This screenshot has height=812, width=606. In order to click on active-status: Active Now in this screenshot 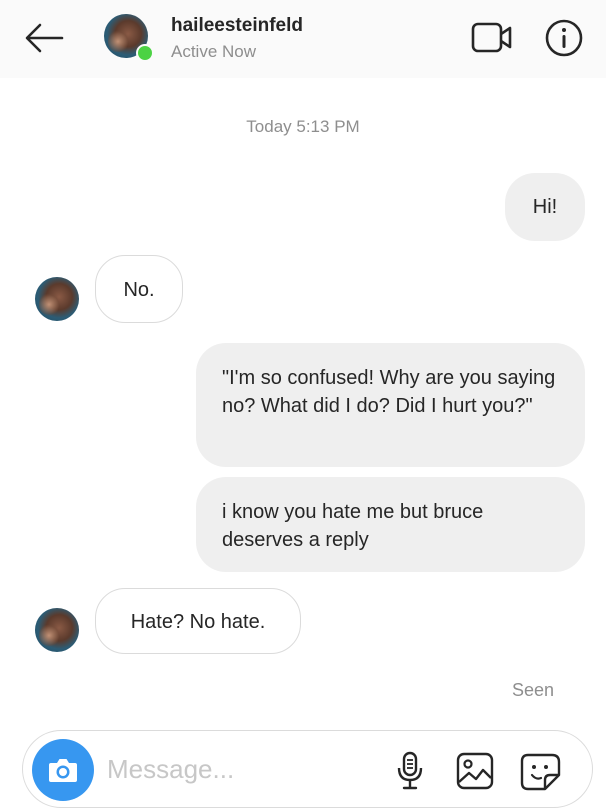, I will do `click(214, 51)`.